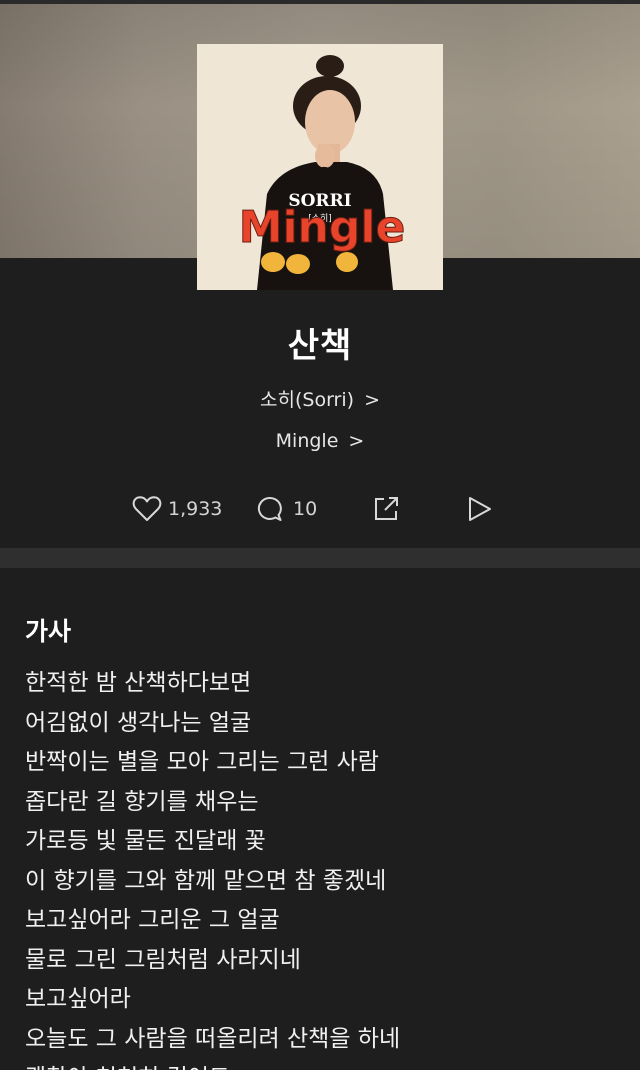  What do you see at coordinates (269, 509) in the screenshot?
I see `comment-bubble-icon` at bounding box center [269, 509].